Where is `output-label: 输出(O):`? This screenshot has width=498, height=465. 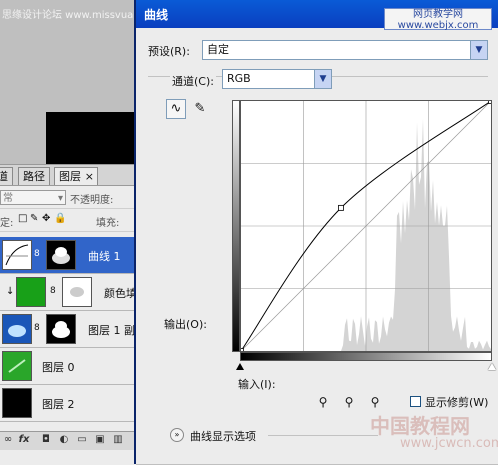 output-label: 输出(O): is located at coordinates (185, 324).